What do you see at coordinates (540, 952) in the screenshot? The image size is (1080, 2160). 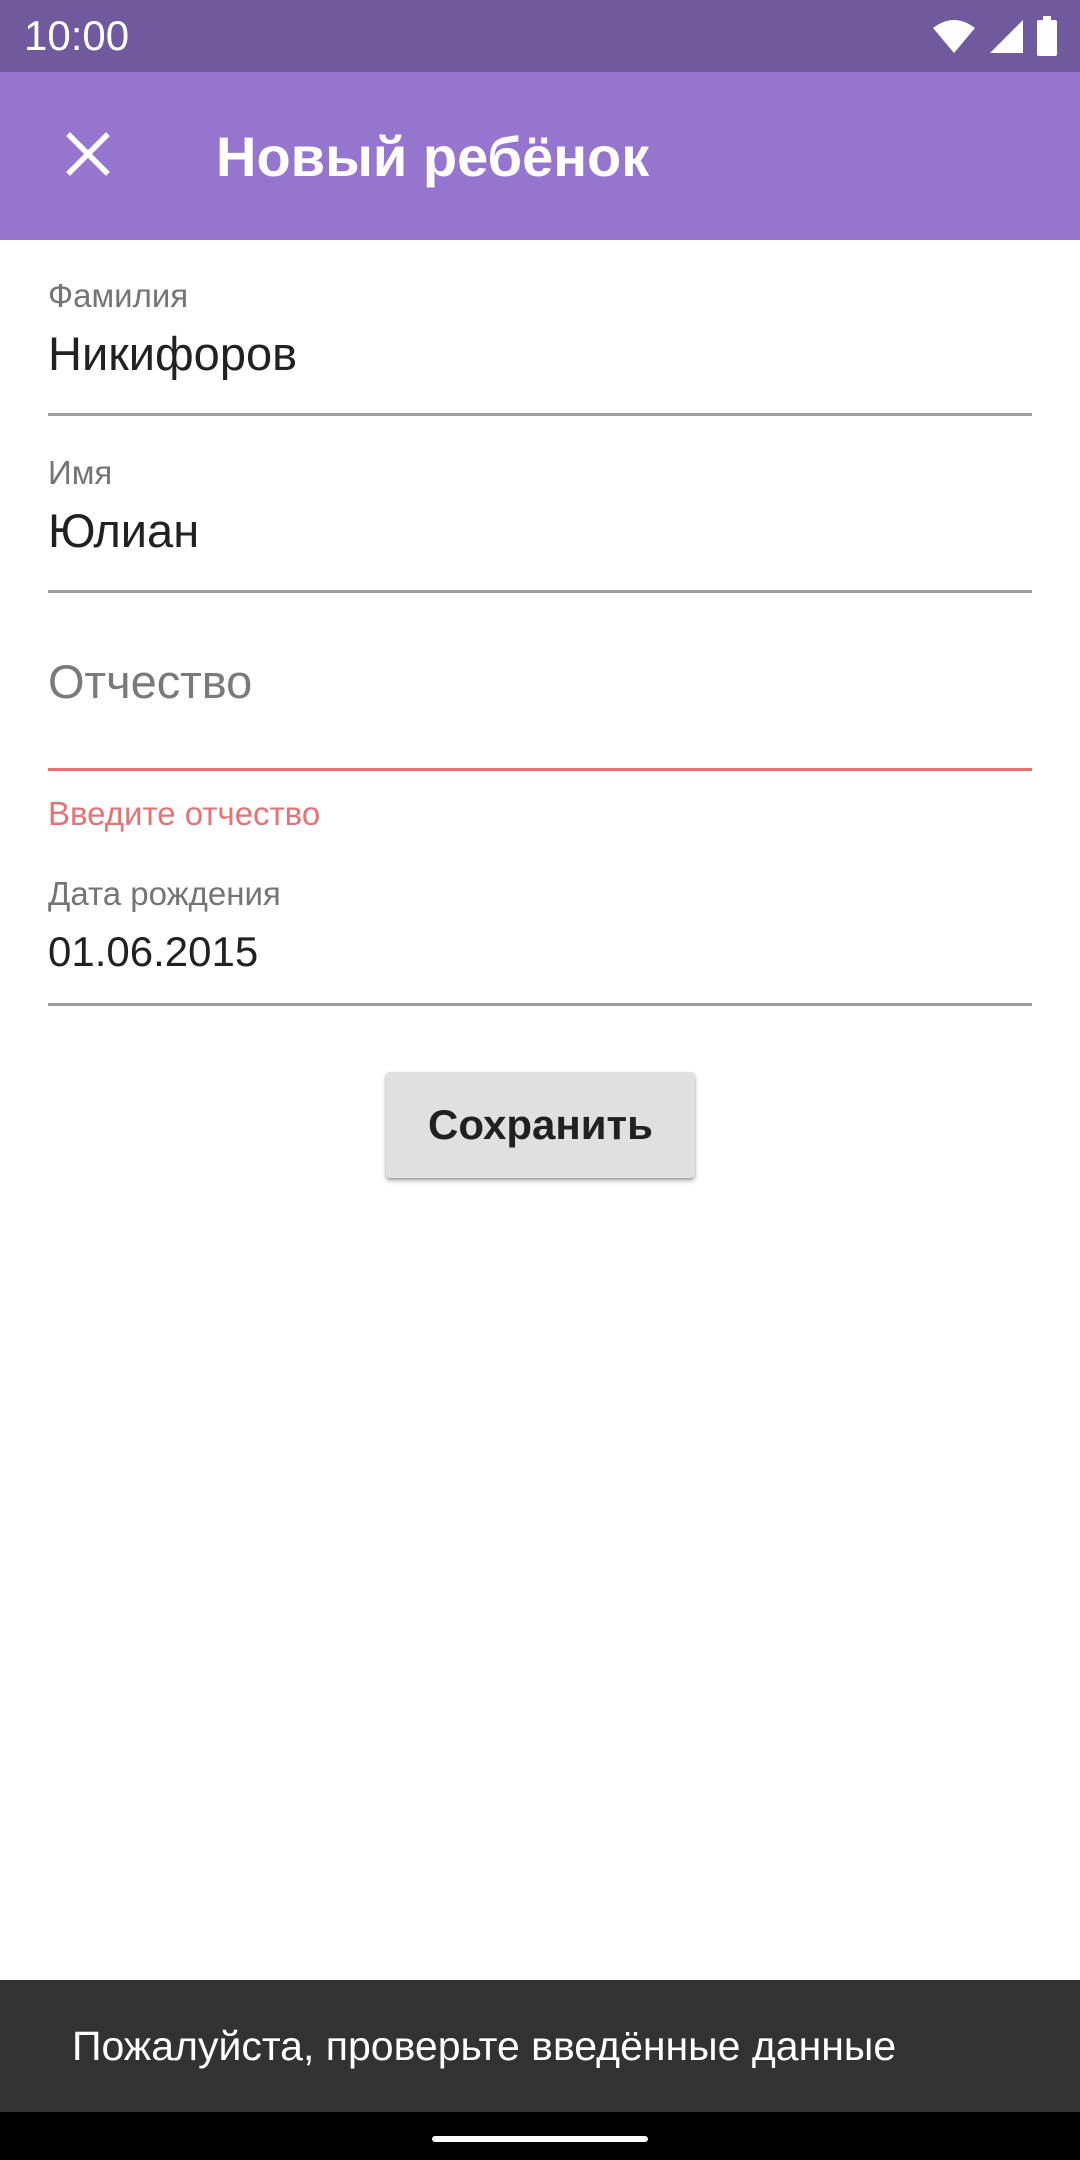 I see `birth-date-value: 01.06.2015` at bounding box center [540, 952].